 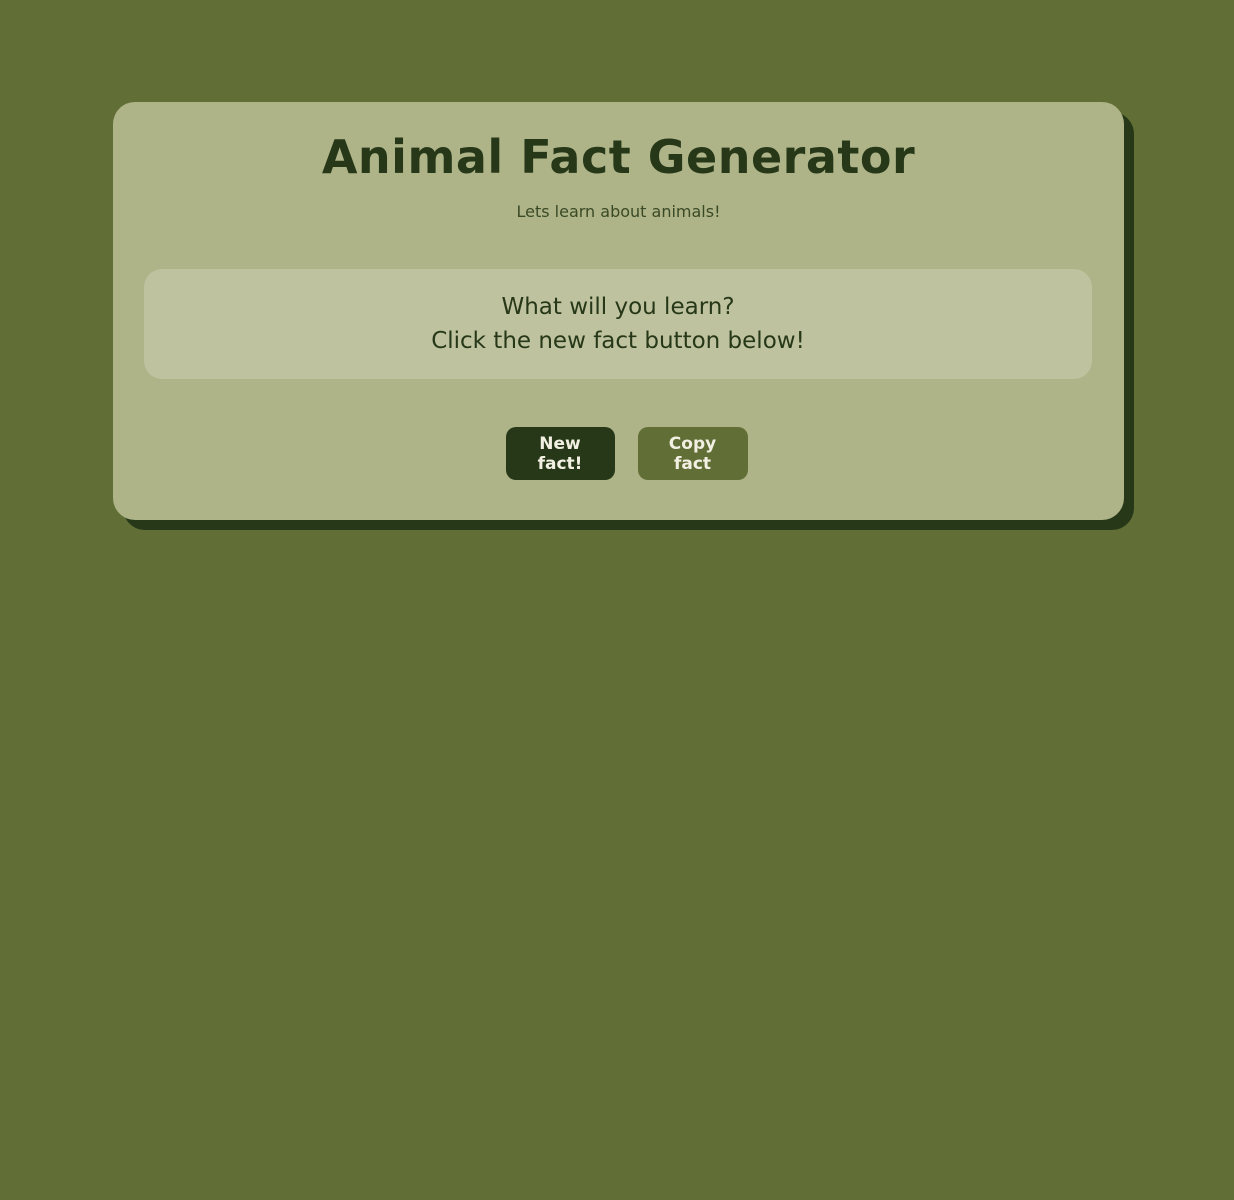 What do you see at coordinates (560, 453) in the screenshot?
I see `new-fact-button: New fact!` at bounding box center [560, 453].